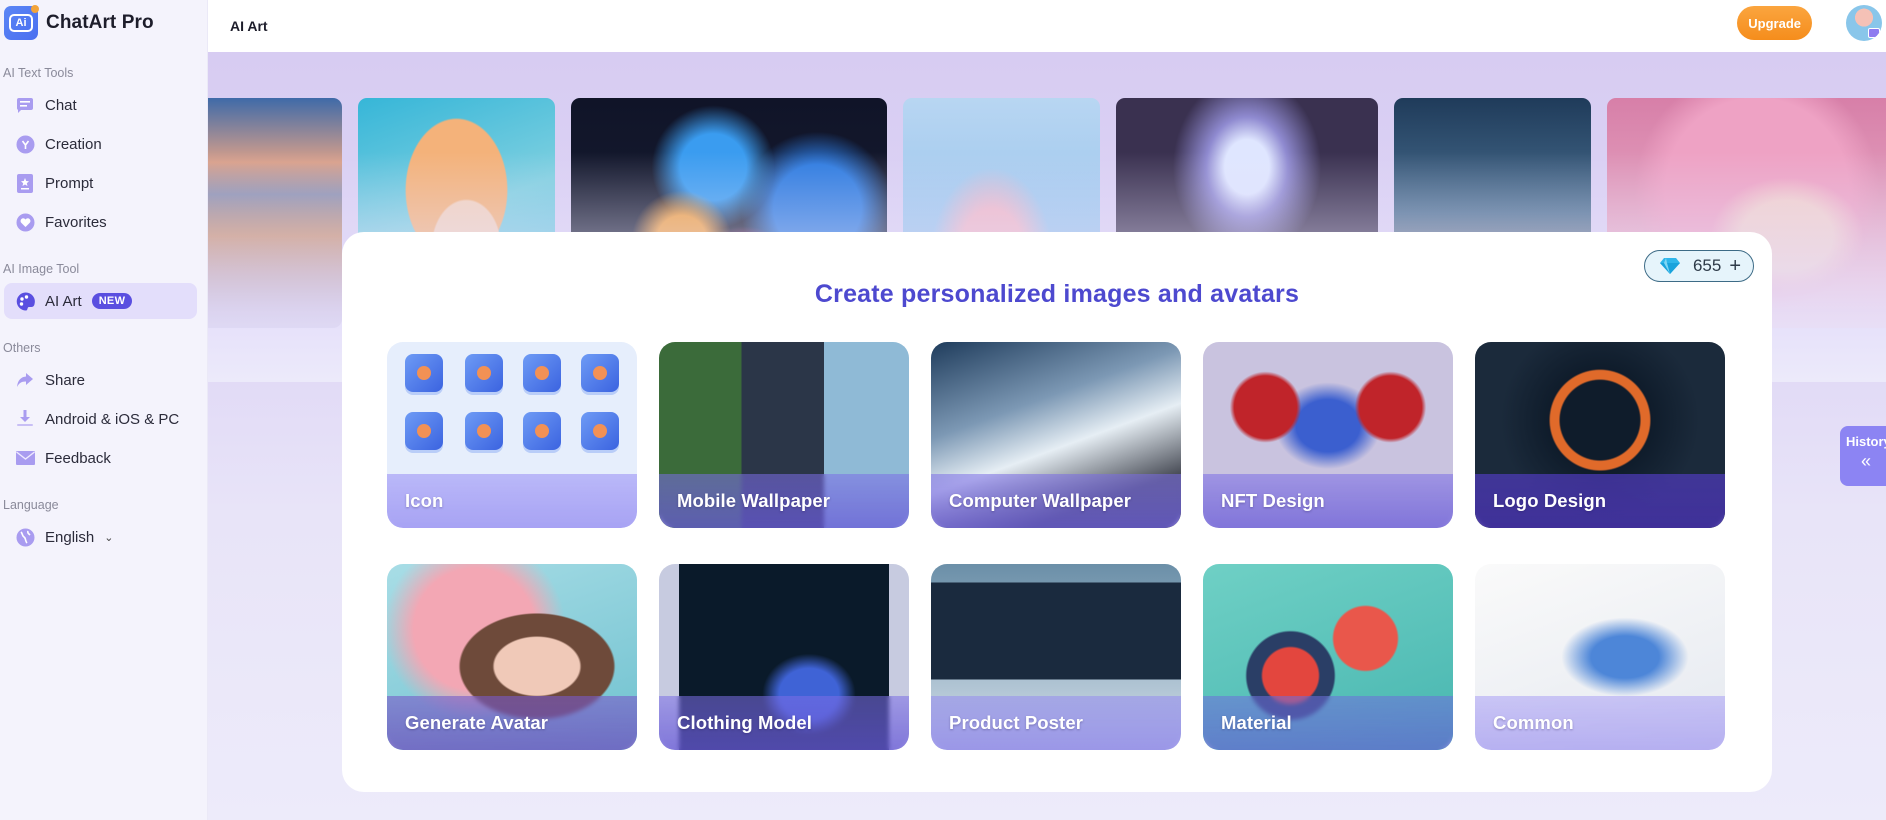 The width and height of the screenshot is (1886, 820). I want to click on sidebar-item-label: Share, so click(65, 380).